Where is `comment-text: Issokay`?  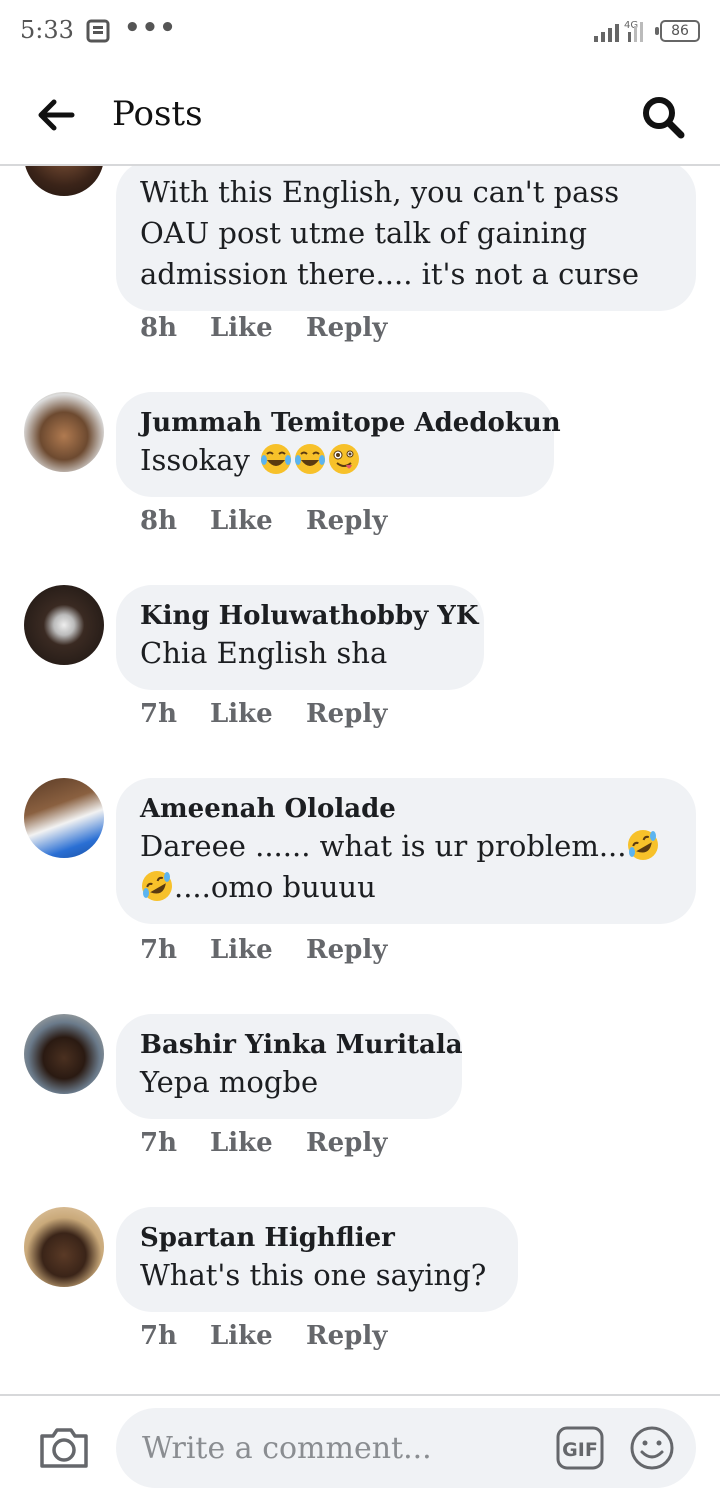
comment-text: Issokay is located at coordinates (195, 460).